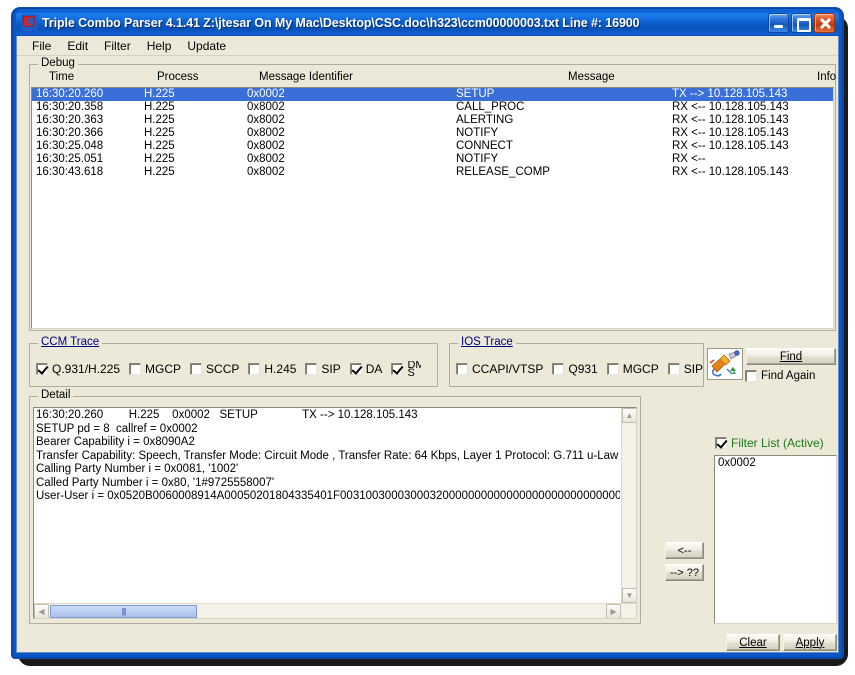 This screenshot has width=855, height=675. What do you see at coordinates (159, 46) in the screenshot?
I see `menu-item-help: Help` at bounding box center [159, 46].